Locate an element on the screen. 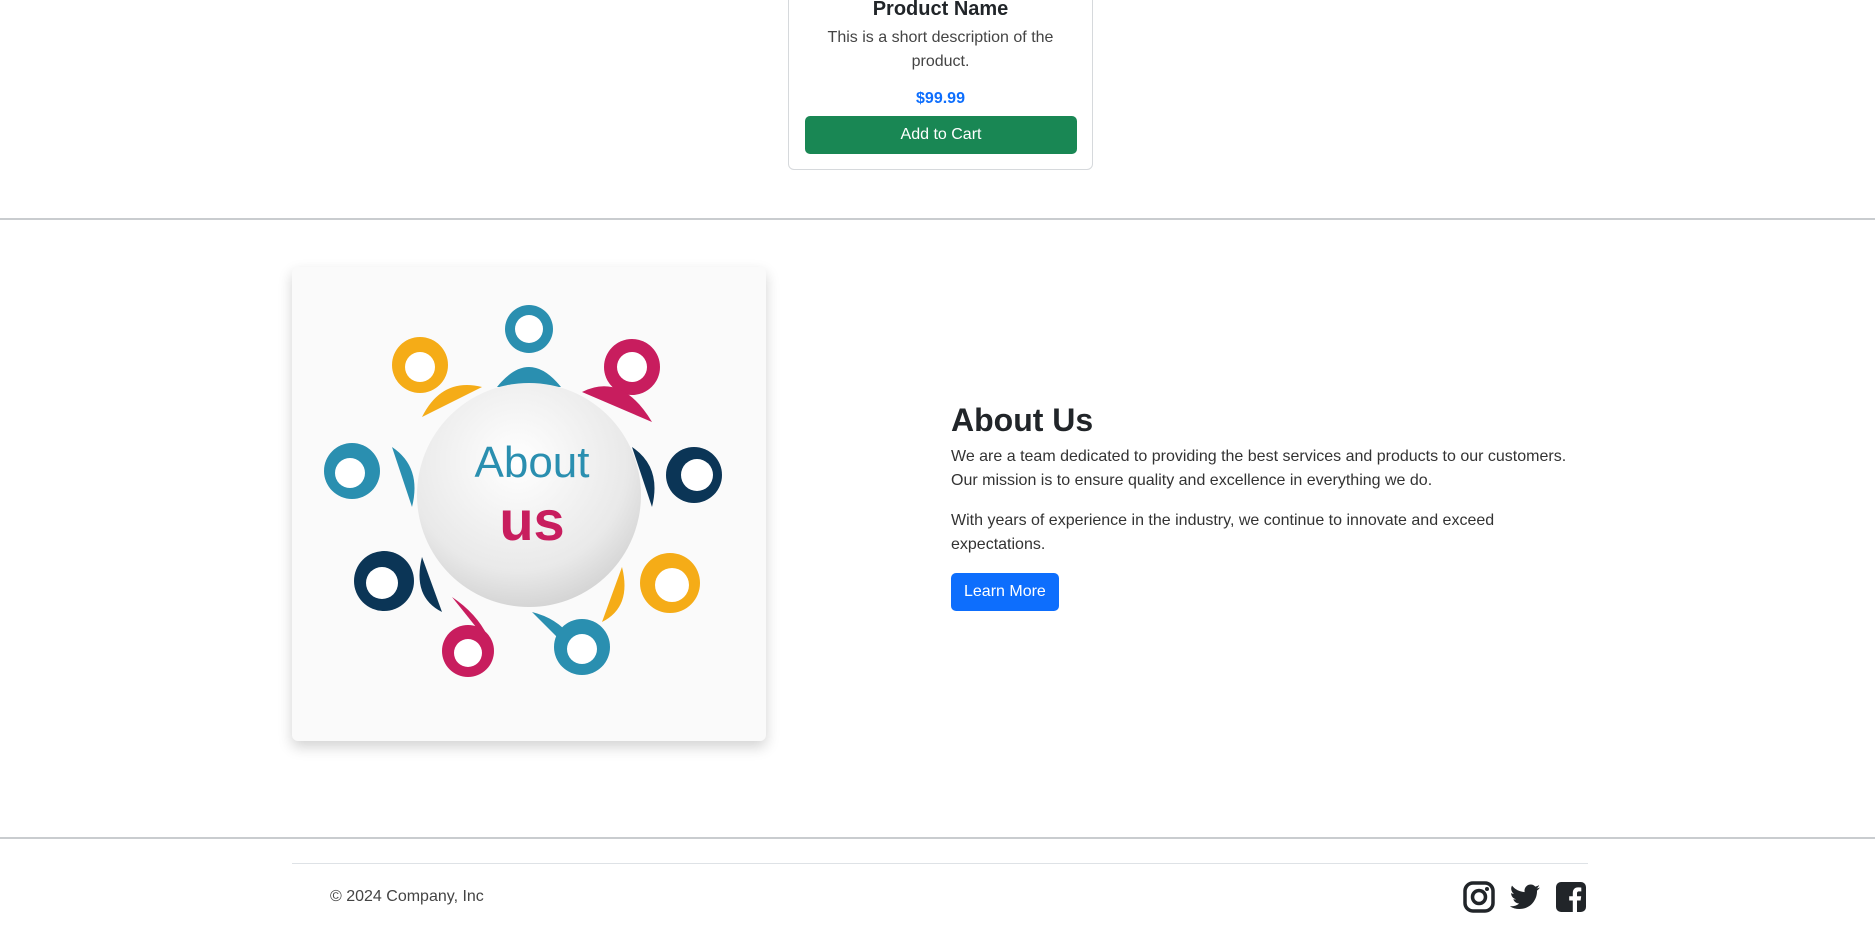  footer-divider is located at coordinates (940, 863).